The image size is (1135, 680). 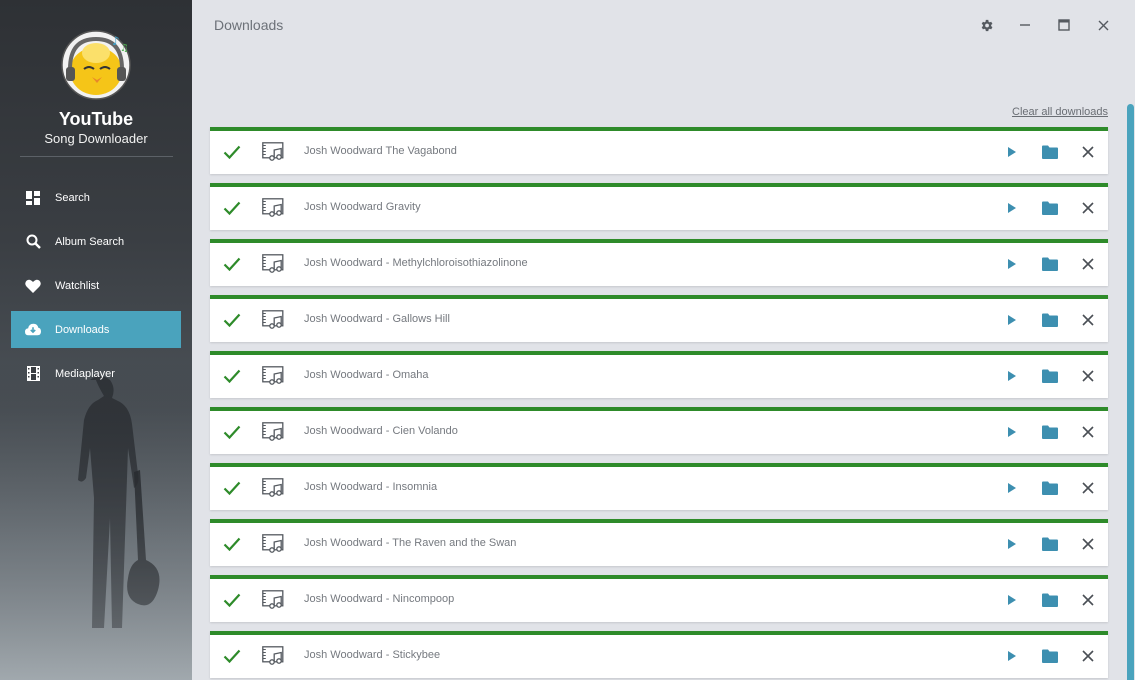 I want to click on download-title: Josh Woodward - Cien Volando, so click(x=381, y=431).